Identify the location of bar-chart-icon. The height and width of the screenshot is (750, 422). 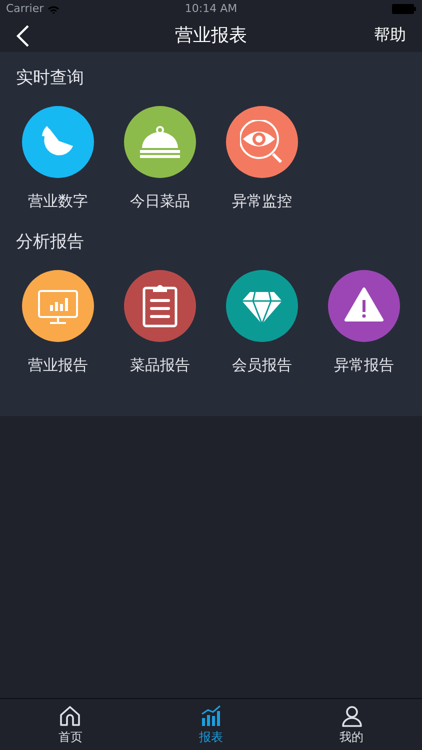
(211, 716).